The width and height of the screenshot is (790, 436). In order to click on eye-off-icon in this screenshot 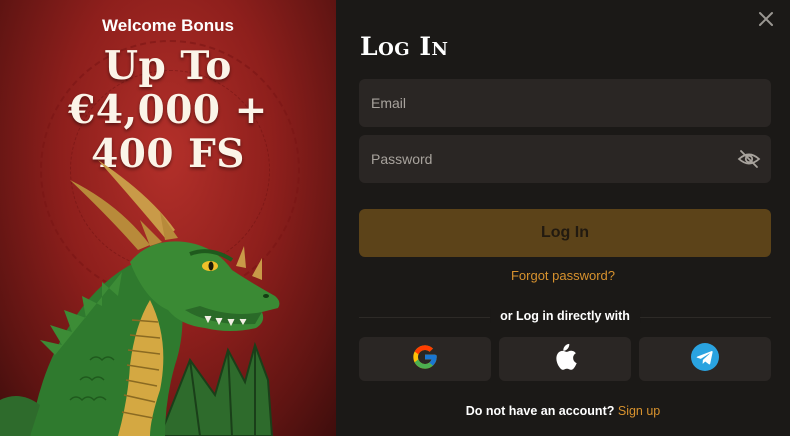, I will do `click(749, 159)`.